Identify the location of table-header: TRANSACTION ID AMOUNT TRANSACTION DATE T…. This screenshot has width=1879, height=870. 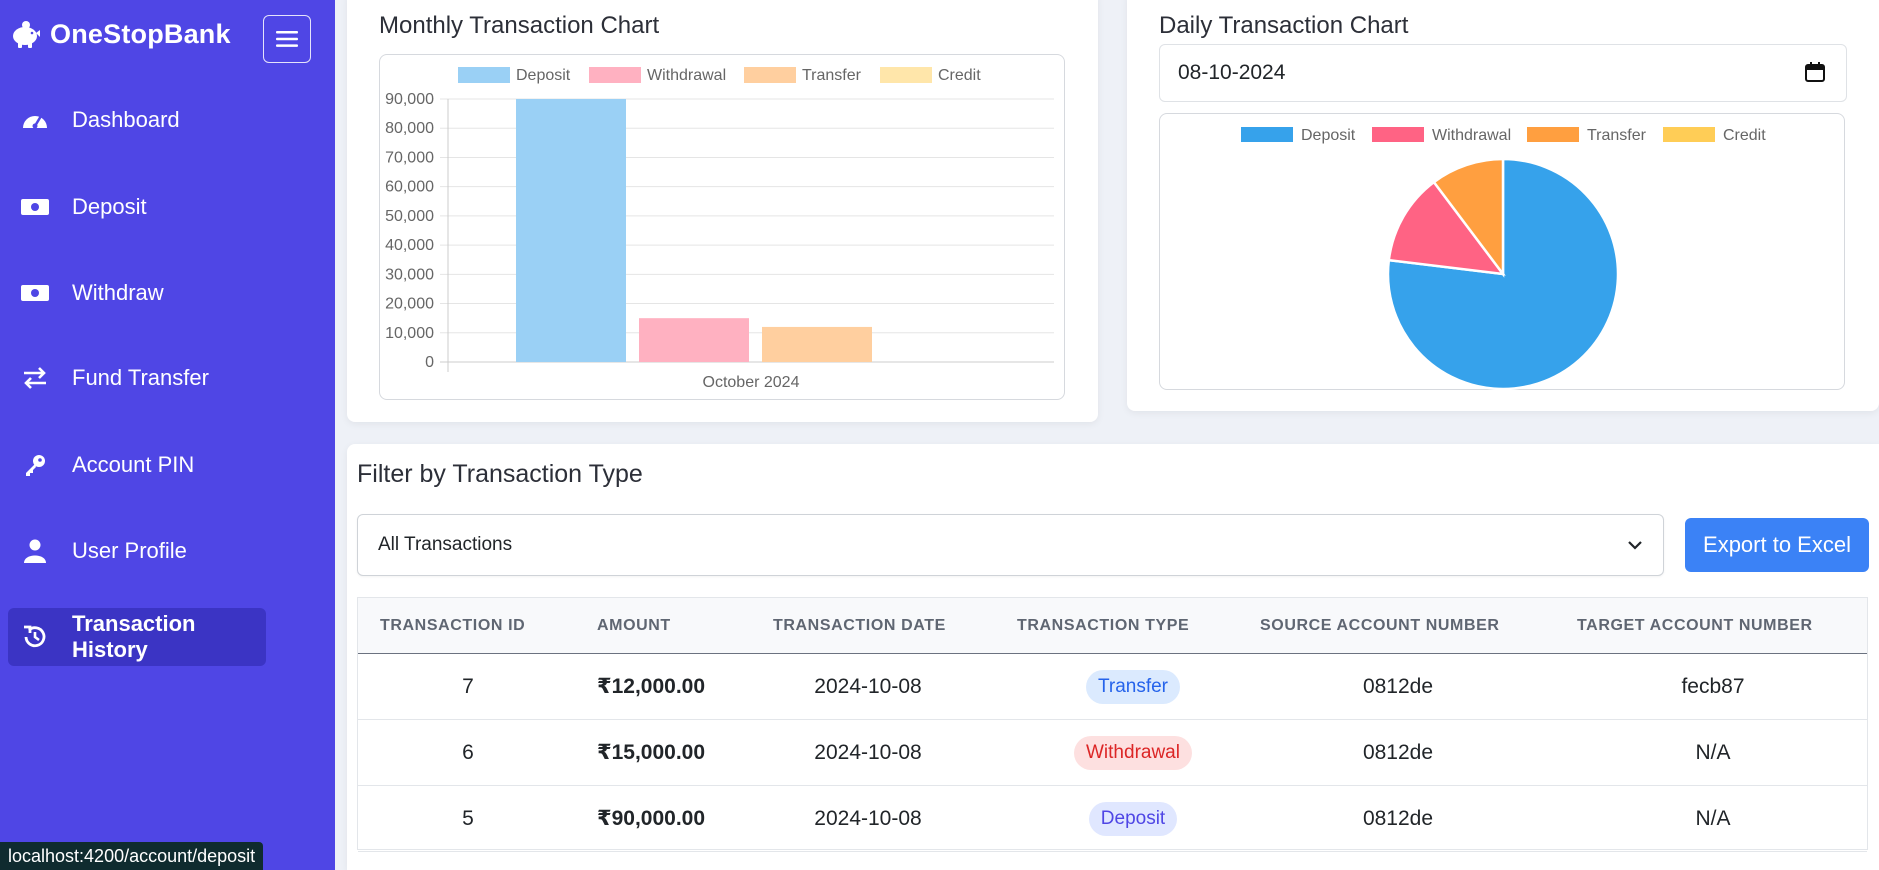
(1112, 626).